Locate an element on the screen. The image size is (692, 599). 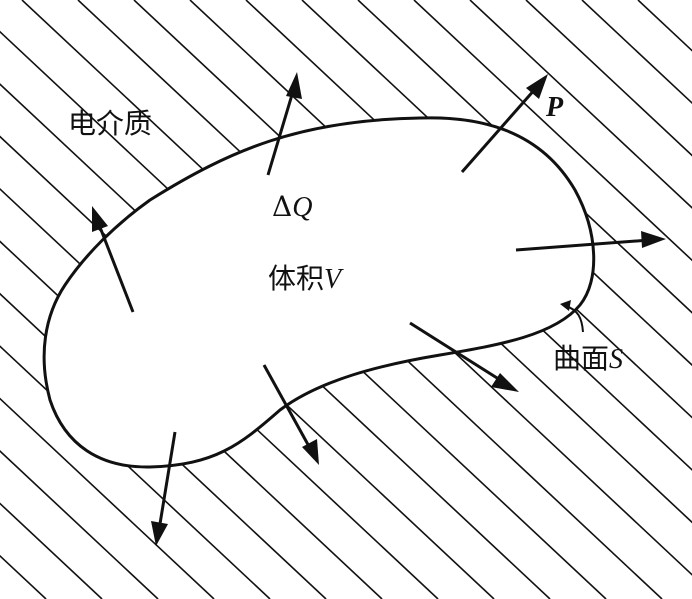
dielectric-label: 电介质 is located at coordinates (110, 123).